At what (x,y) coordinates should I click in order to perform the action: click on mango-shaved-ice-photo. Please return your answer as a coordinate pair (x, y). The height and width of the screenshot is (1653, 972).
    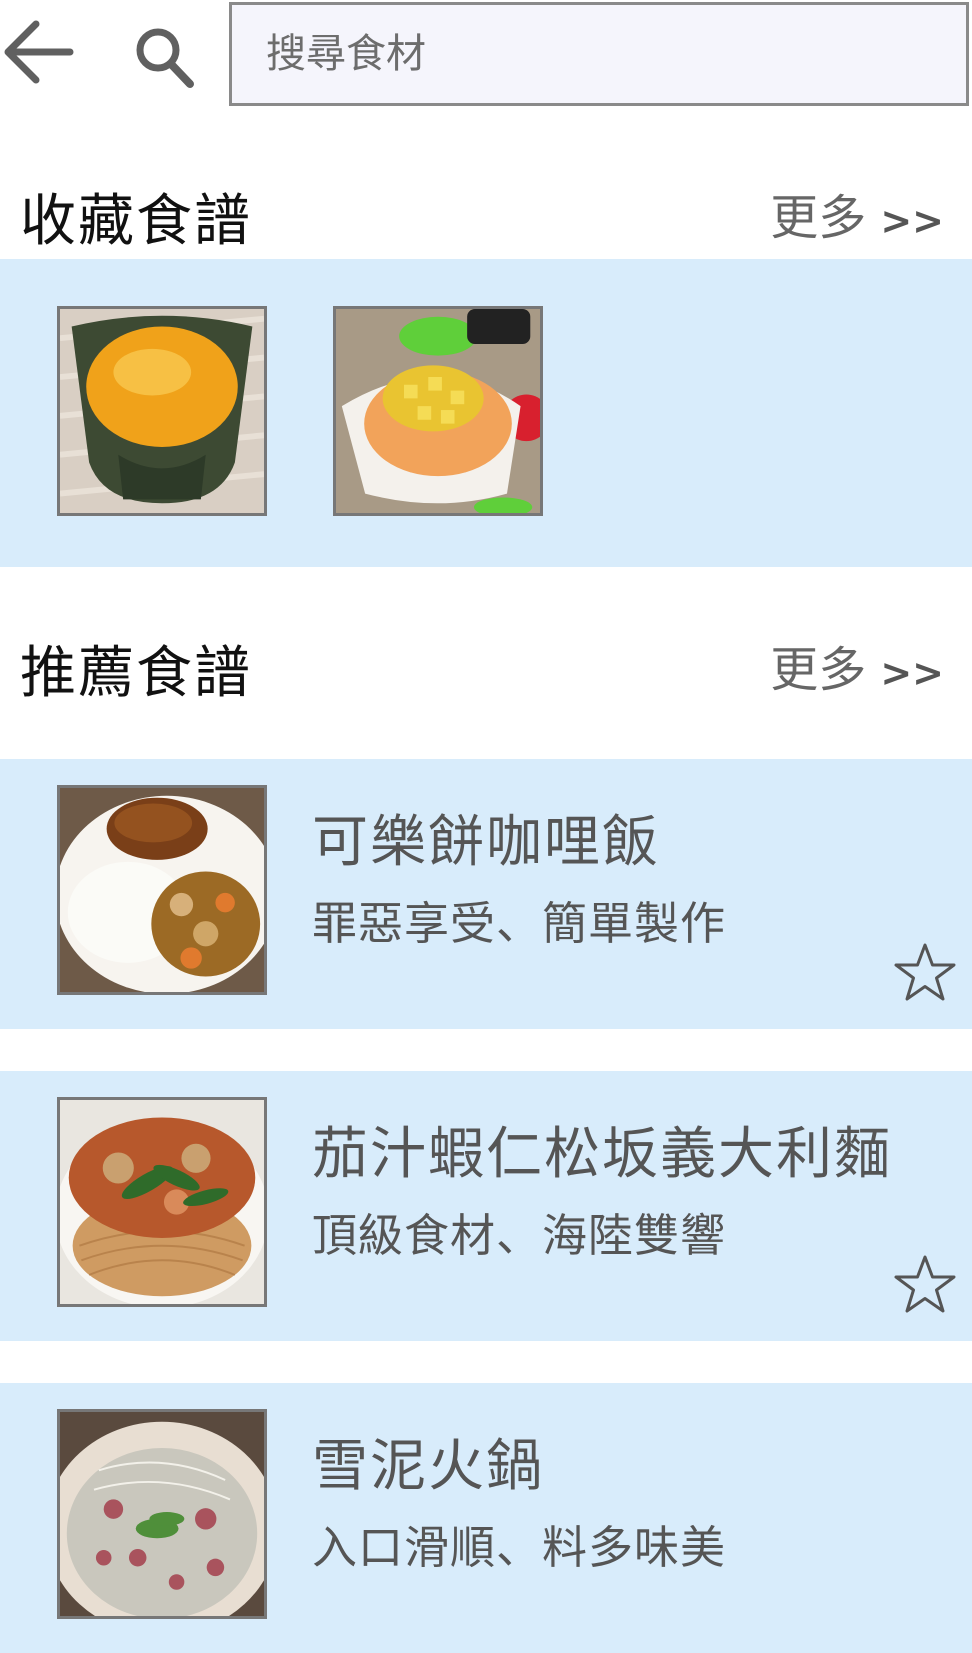
    Looking at the image, I should click on (438, 411).